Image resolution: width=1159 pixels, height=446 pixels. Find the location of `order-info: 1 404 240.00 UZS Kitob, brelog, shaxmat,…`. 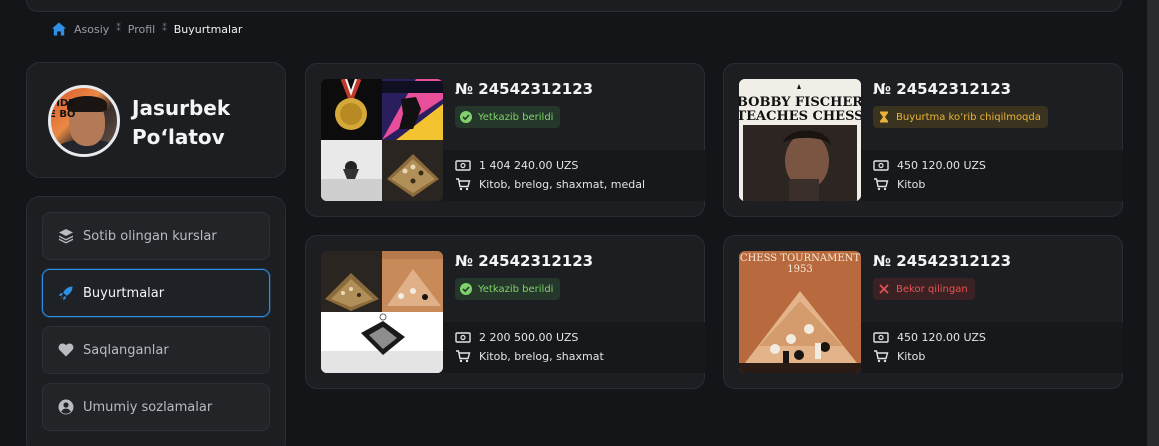

order-info: 1 404 240.00 UZS Kitob, brelog, shaxmat,… is located at coordinates (574, 175).